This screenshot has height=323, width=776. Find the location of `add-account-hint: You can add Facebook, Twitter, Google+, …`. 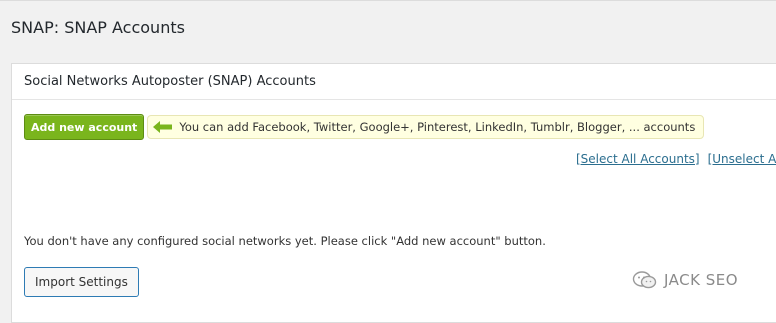

add-account-hint: You can add Facebook, Twitter, Google+, … is located at coordinates (426, 127).